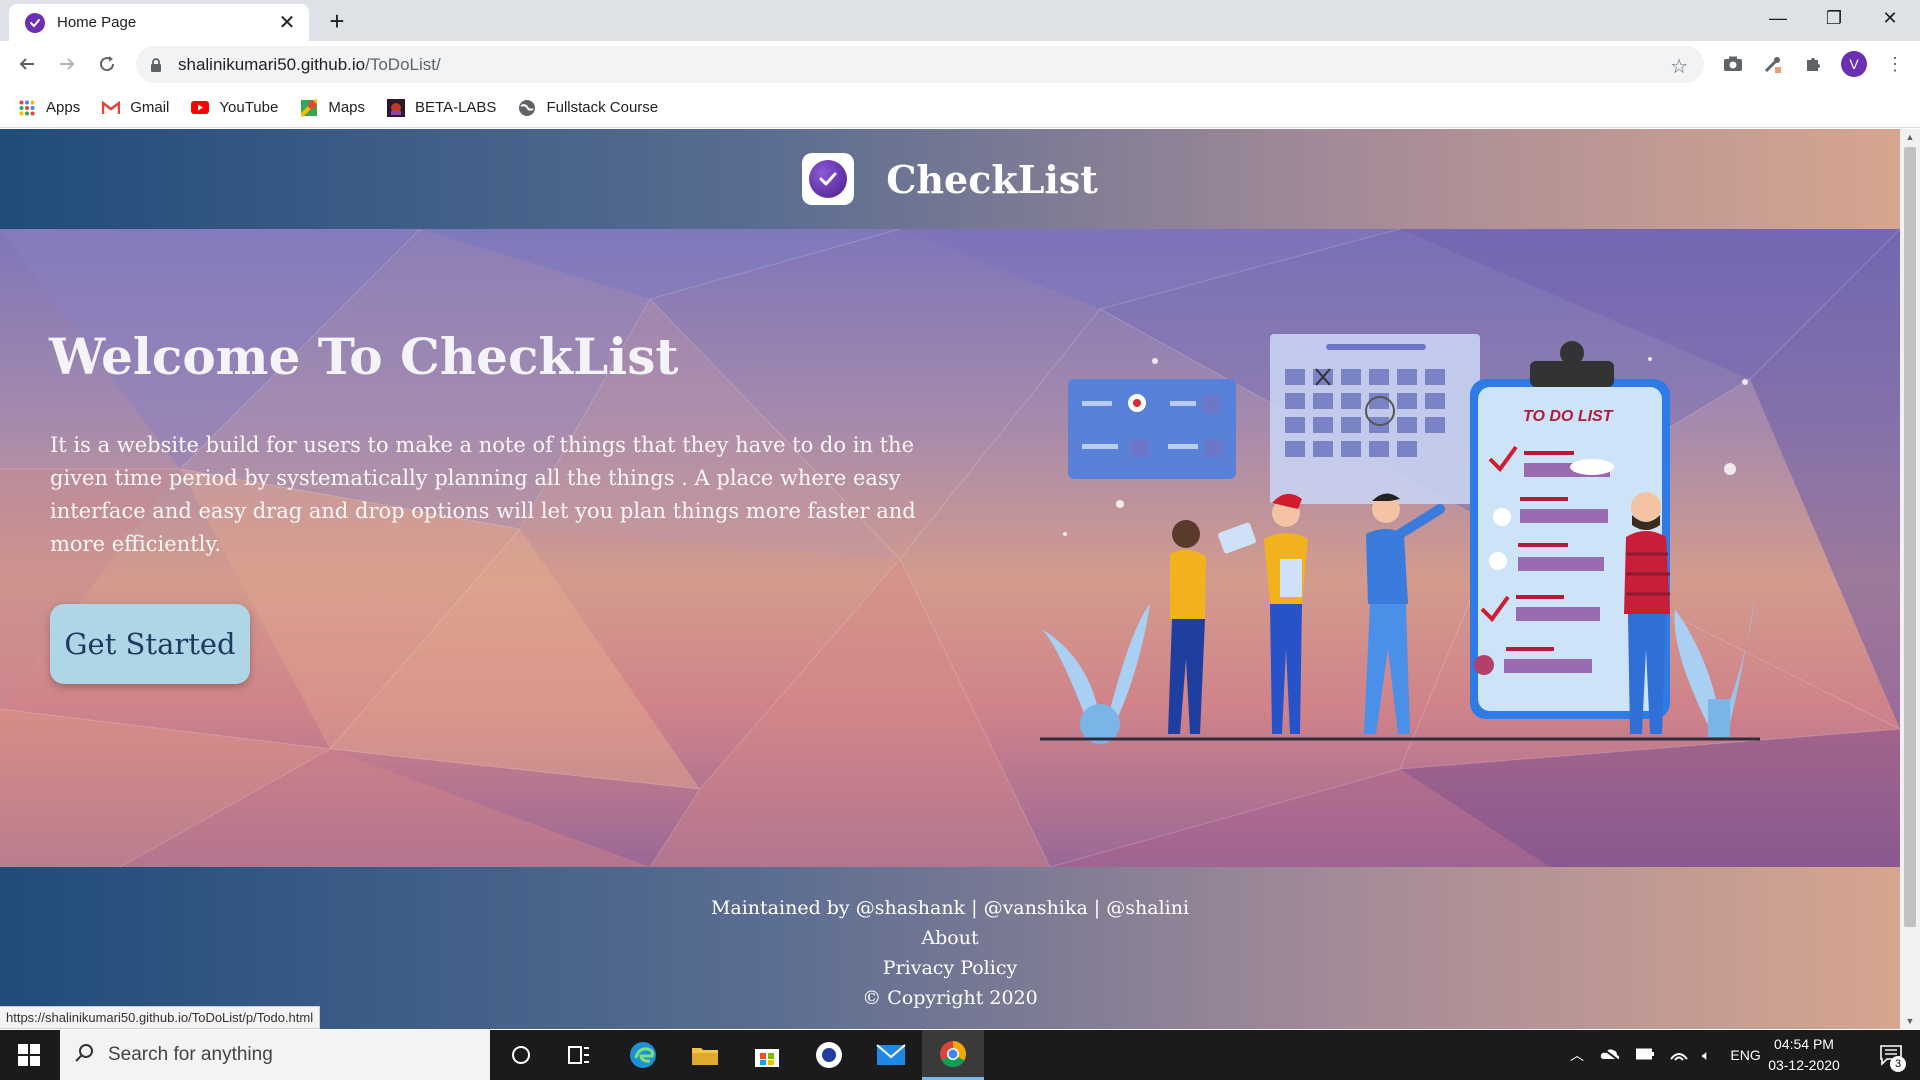  What do you see at coordinates (107, 64) in the screenshot?
I see `reload-icon` at bounding box center [107, 64].